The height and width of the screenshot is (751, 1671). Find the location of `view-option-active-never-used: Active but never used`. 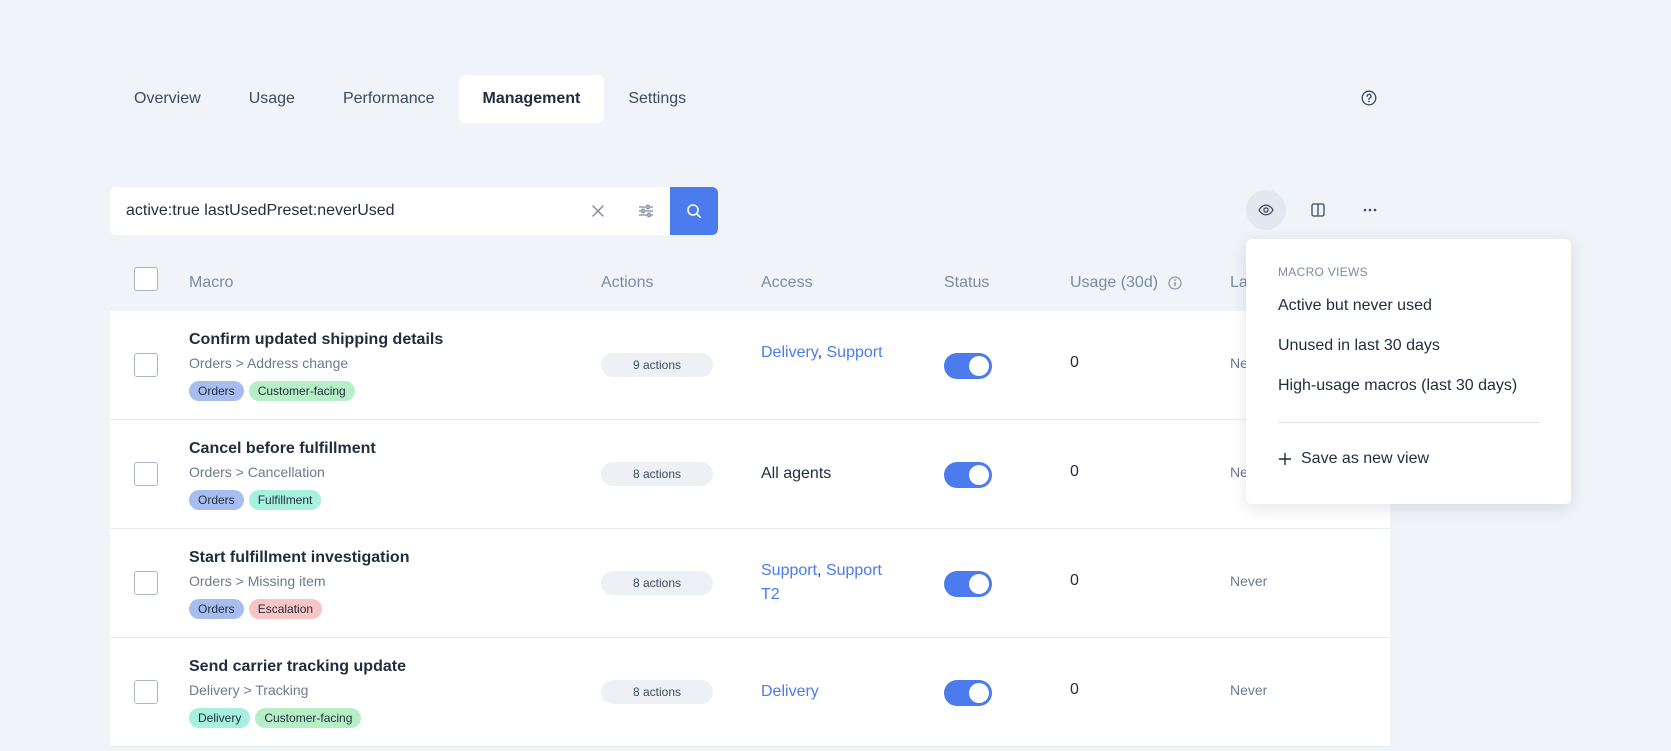

view-option-active-never-used: Active but never used is located at coordinates (1355, 306).